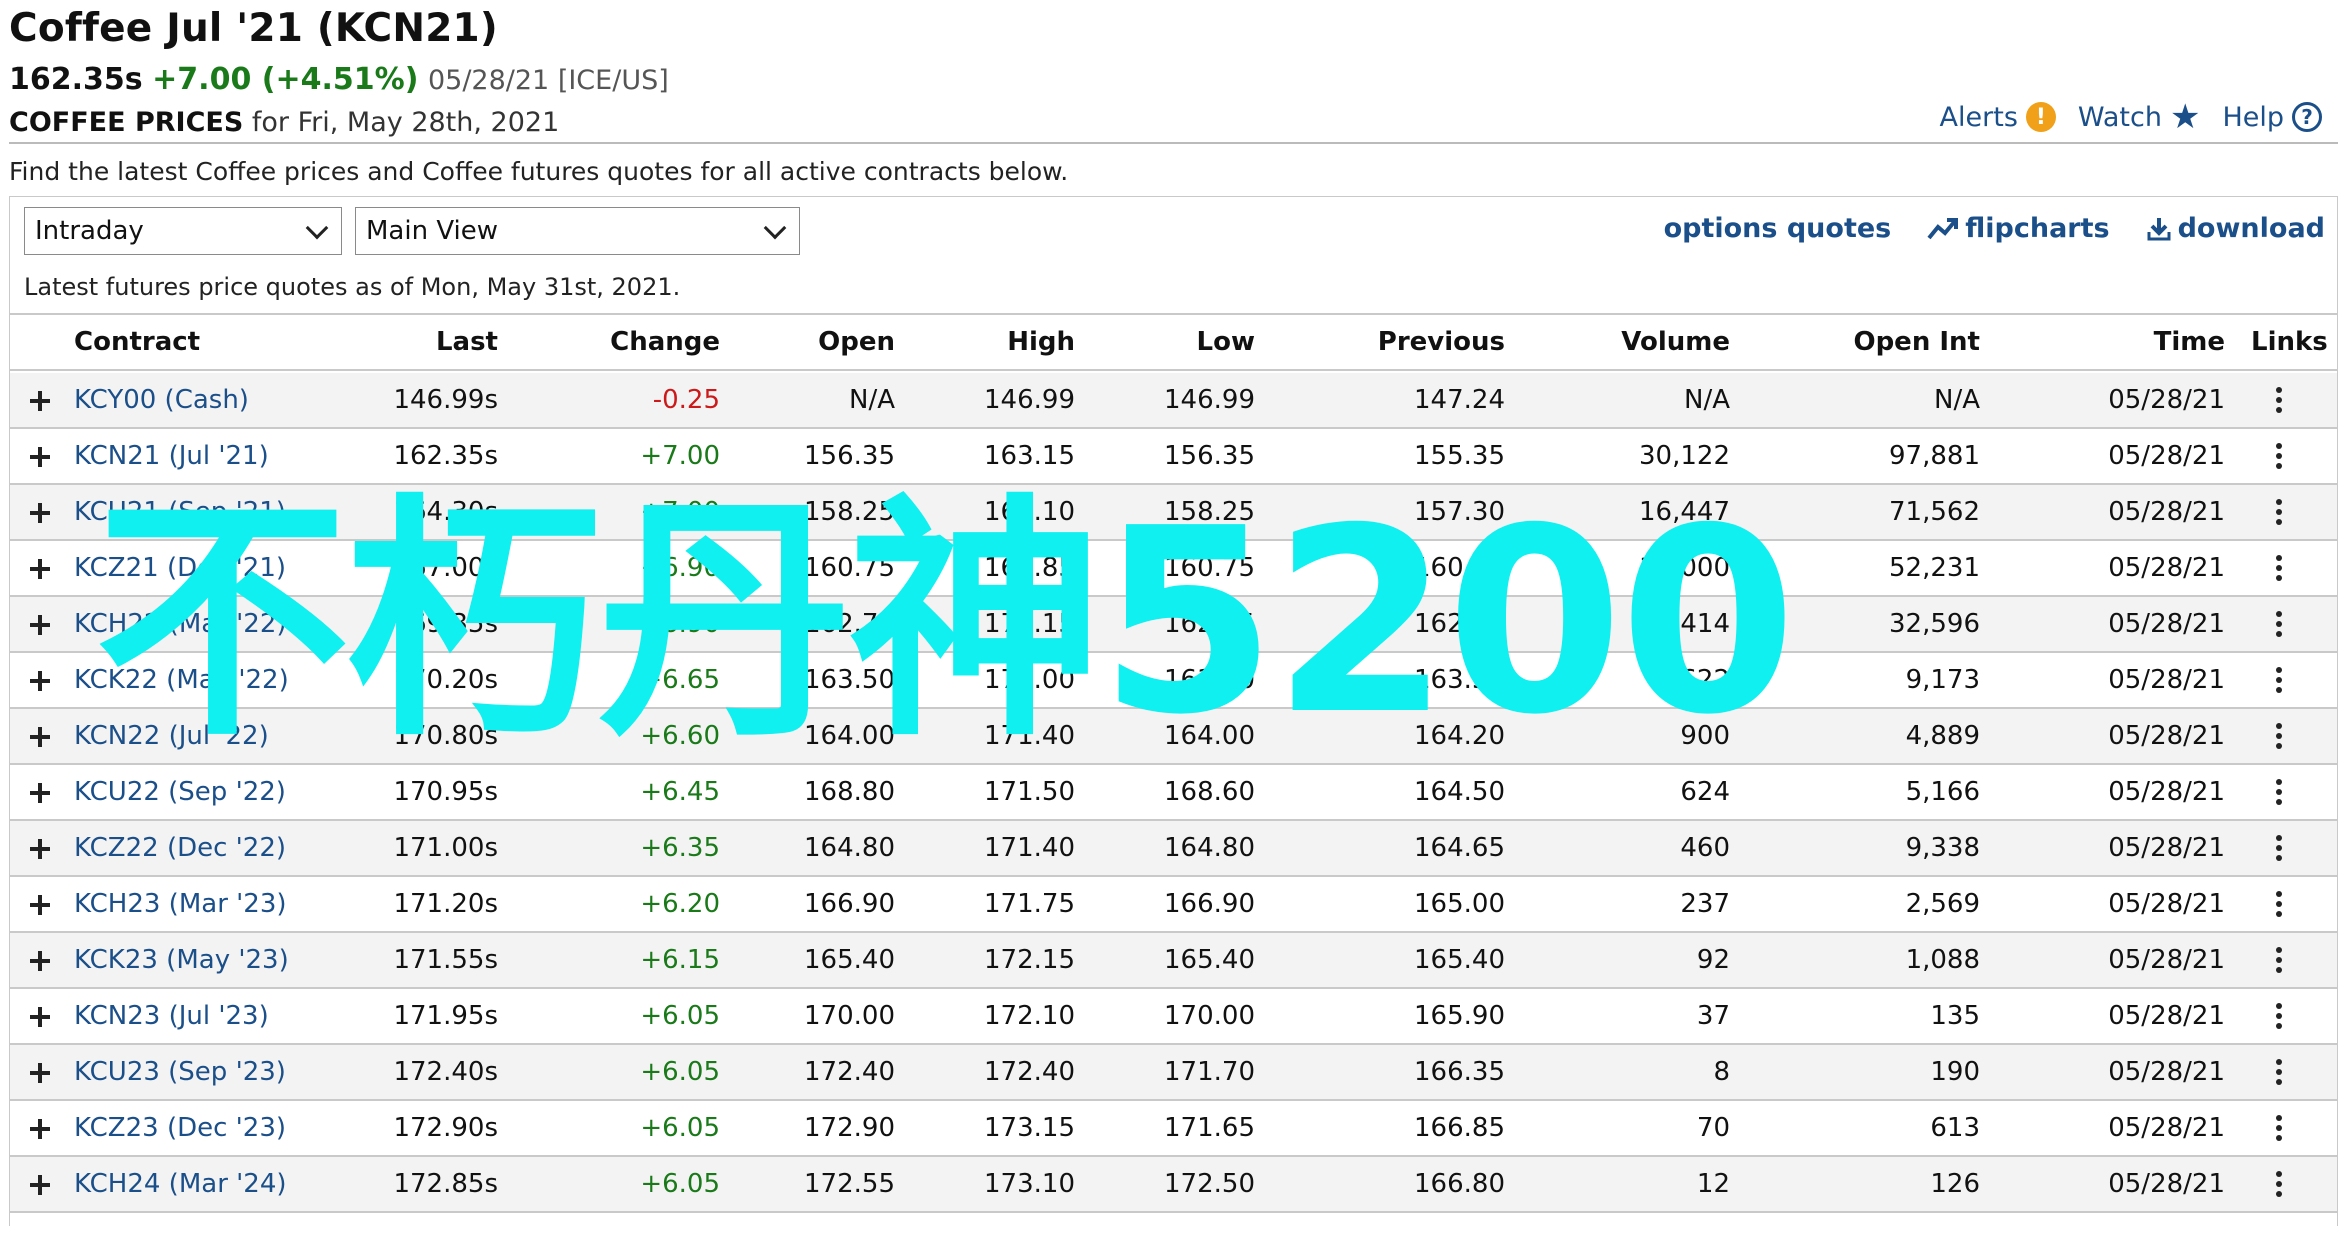  Describe the element at coordinates (1713, 1184) in the screenshot. I see `cell-volume: 12` at that location.